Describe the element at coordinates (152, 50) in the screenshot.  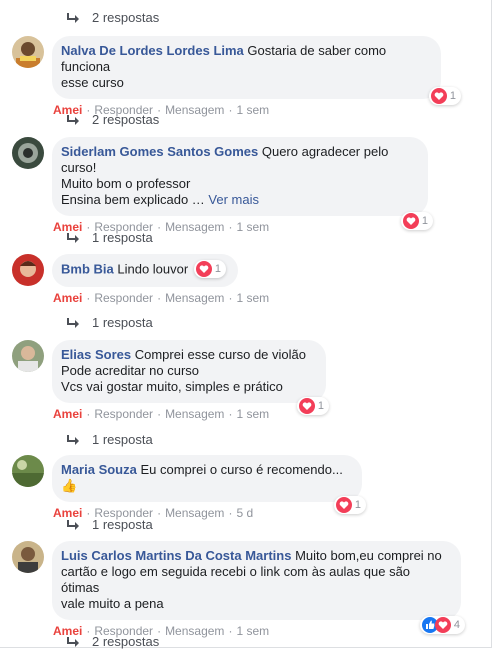
I see `comment-author: Nalva De Lordes Lordes Lima` at that location.